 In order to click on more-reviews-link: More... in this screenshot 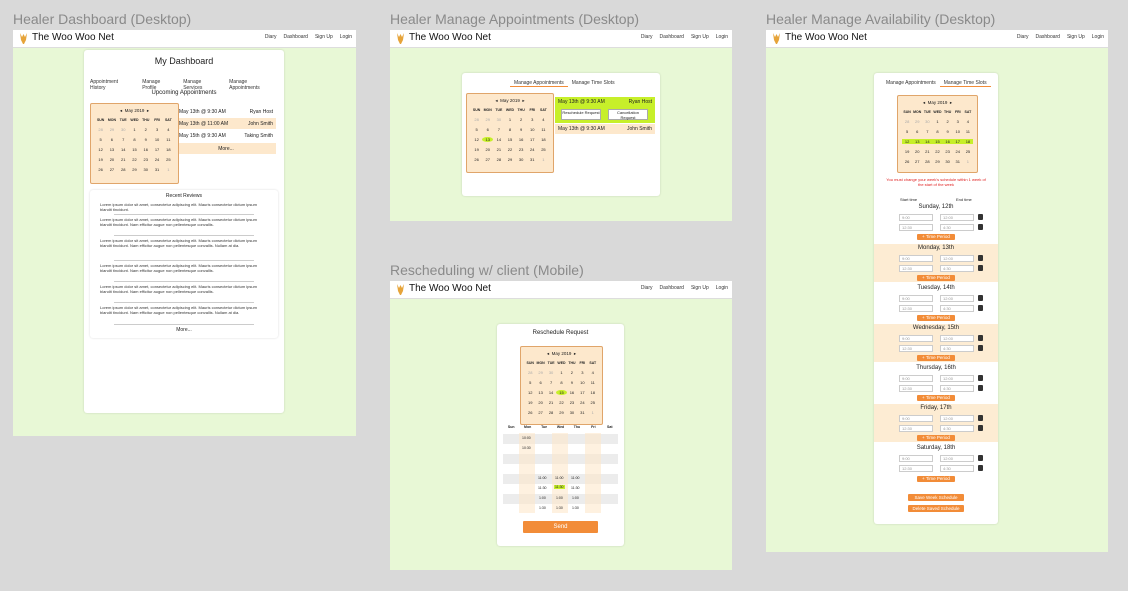, I will do `click(184, 330)`.